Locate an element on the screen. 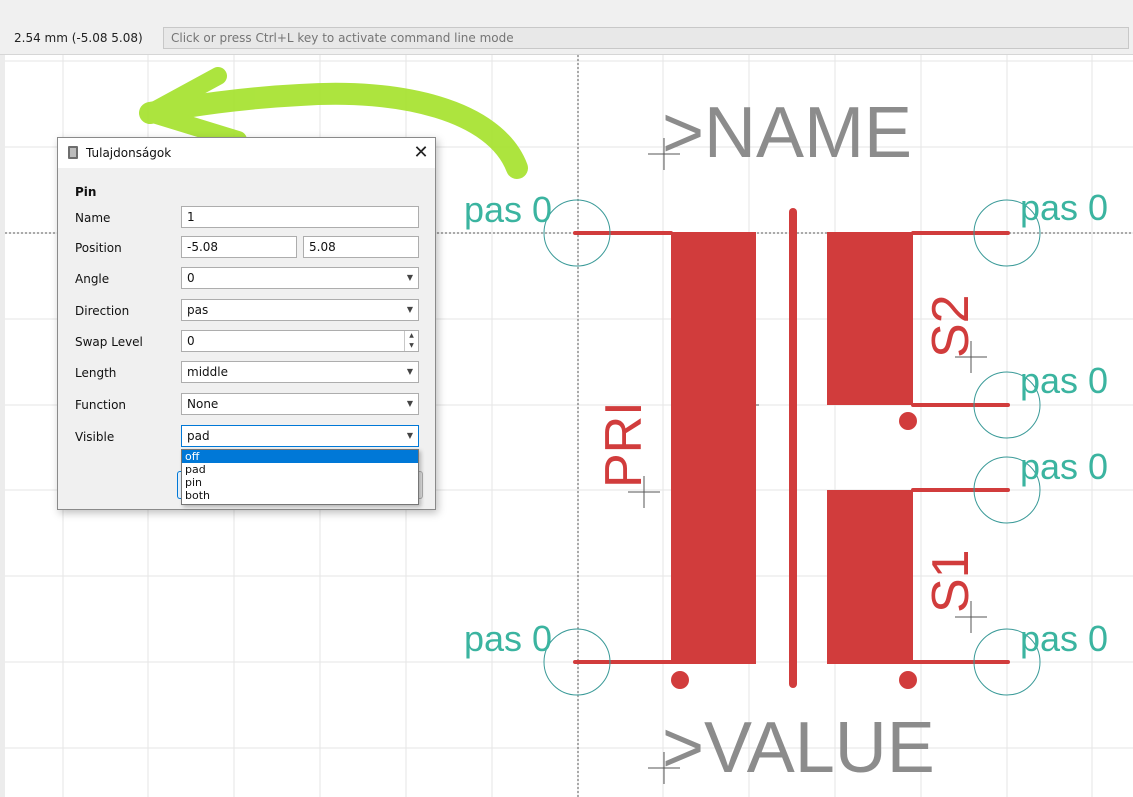 The width and height of the screenshot is (1133, 797). command-bar: 2.54 mm (-5.08 5.08) is located at coordinates (566, 38).